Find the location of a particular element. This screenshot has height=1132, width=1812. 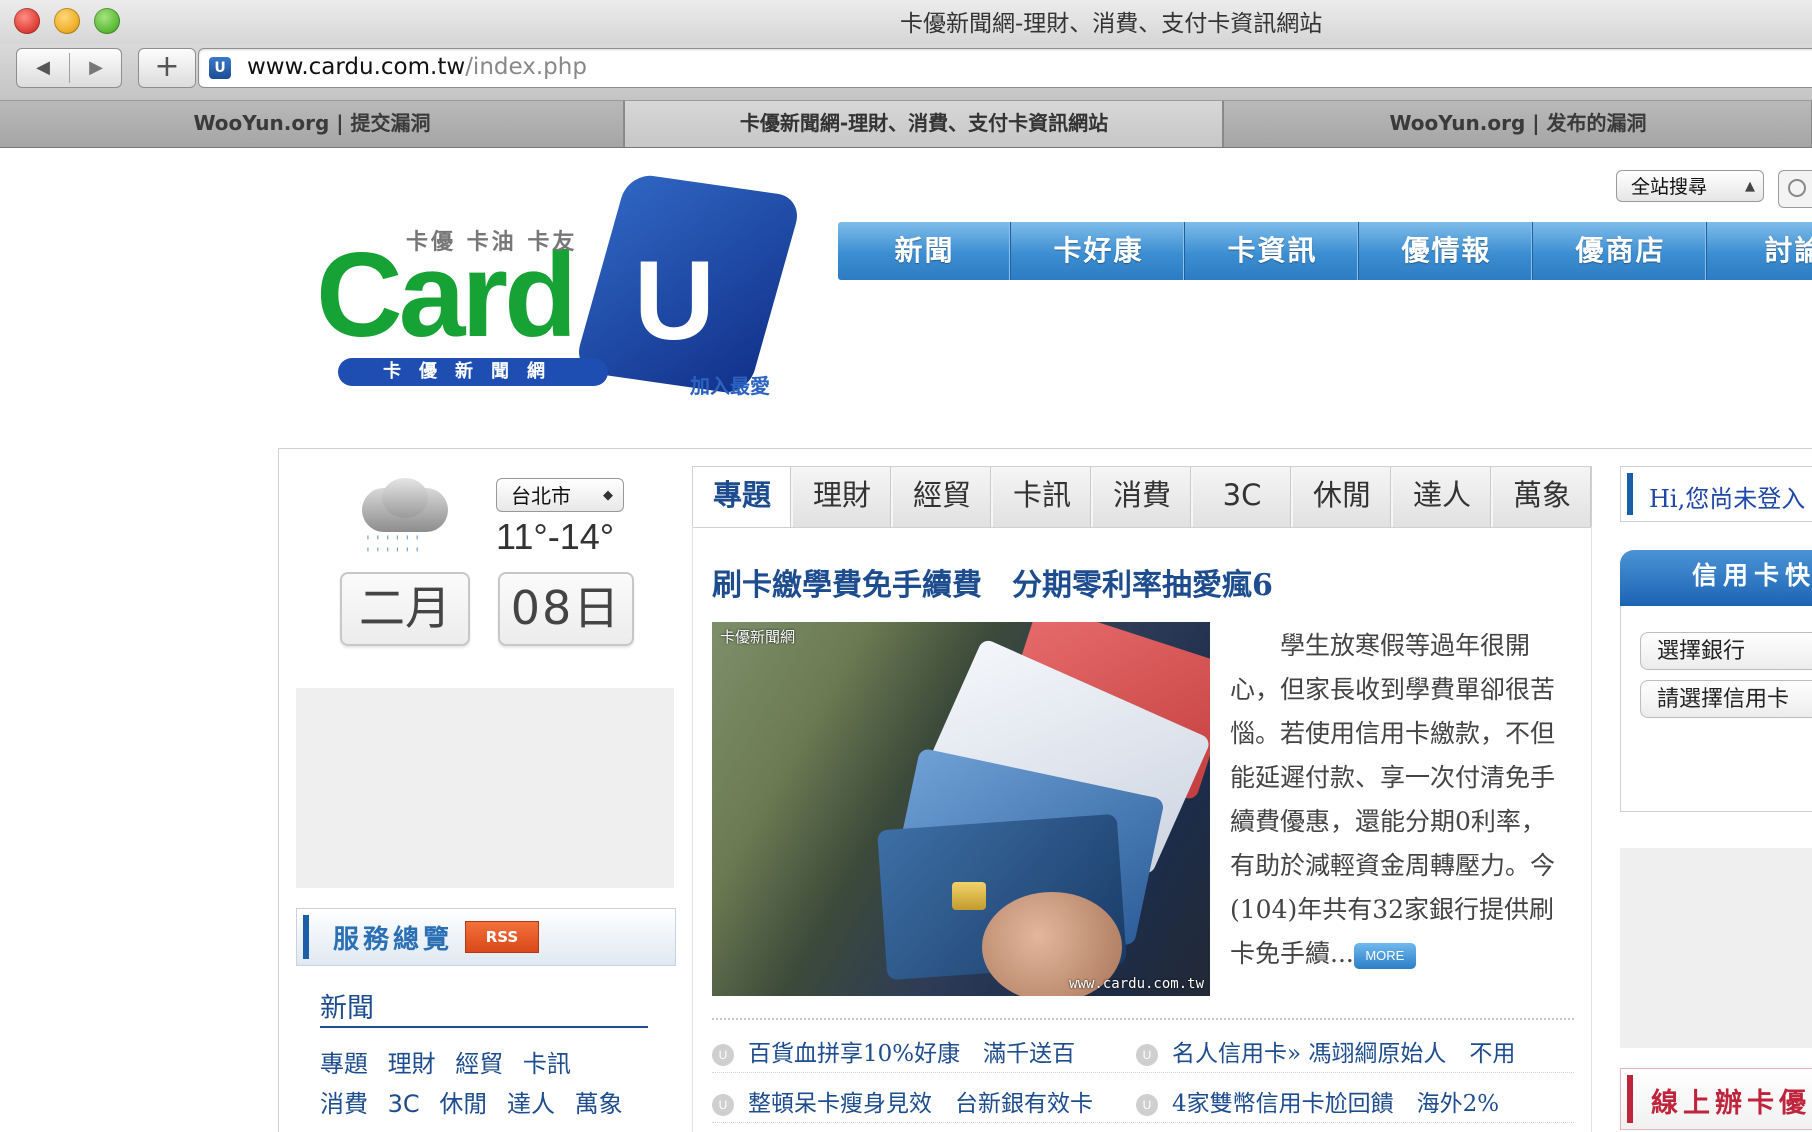

more-button: MORE is located at coordinates (1384, 955).